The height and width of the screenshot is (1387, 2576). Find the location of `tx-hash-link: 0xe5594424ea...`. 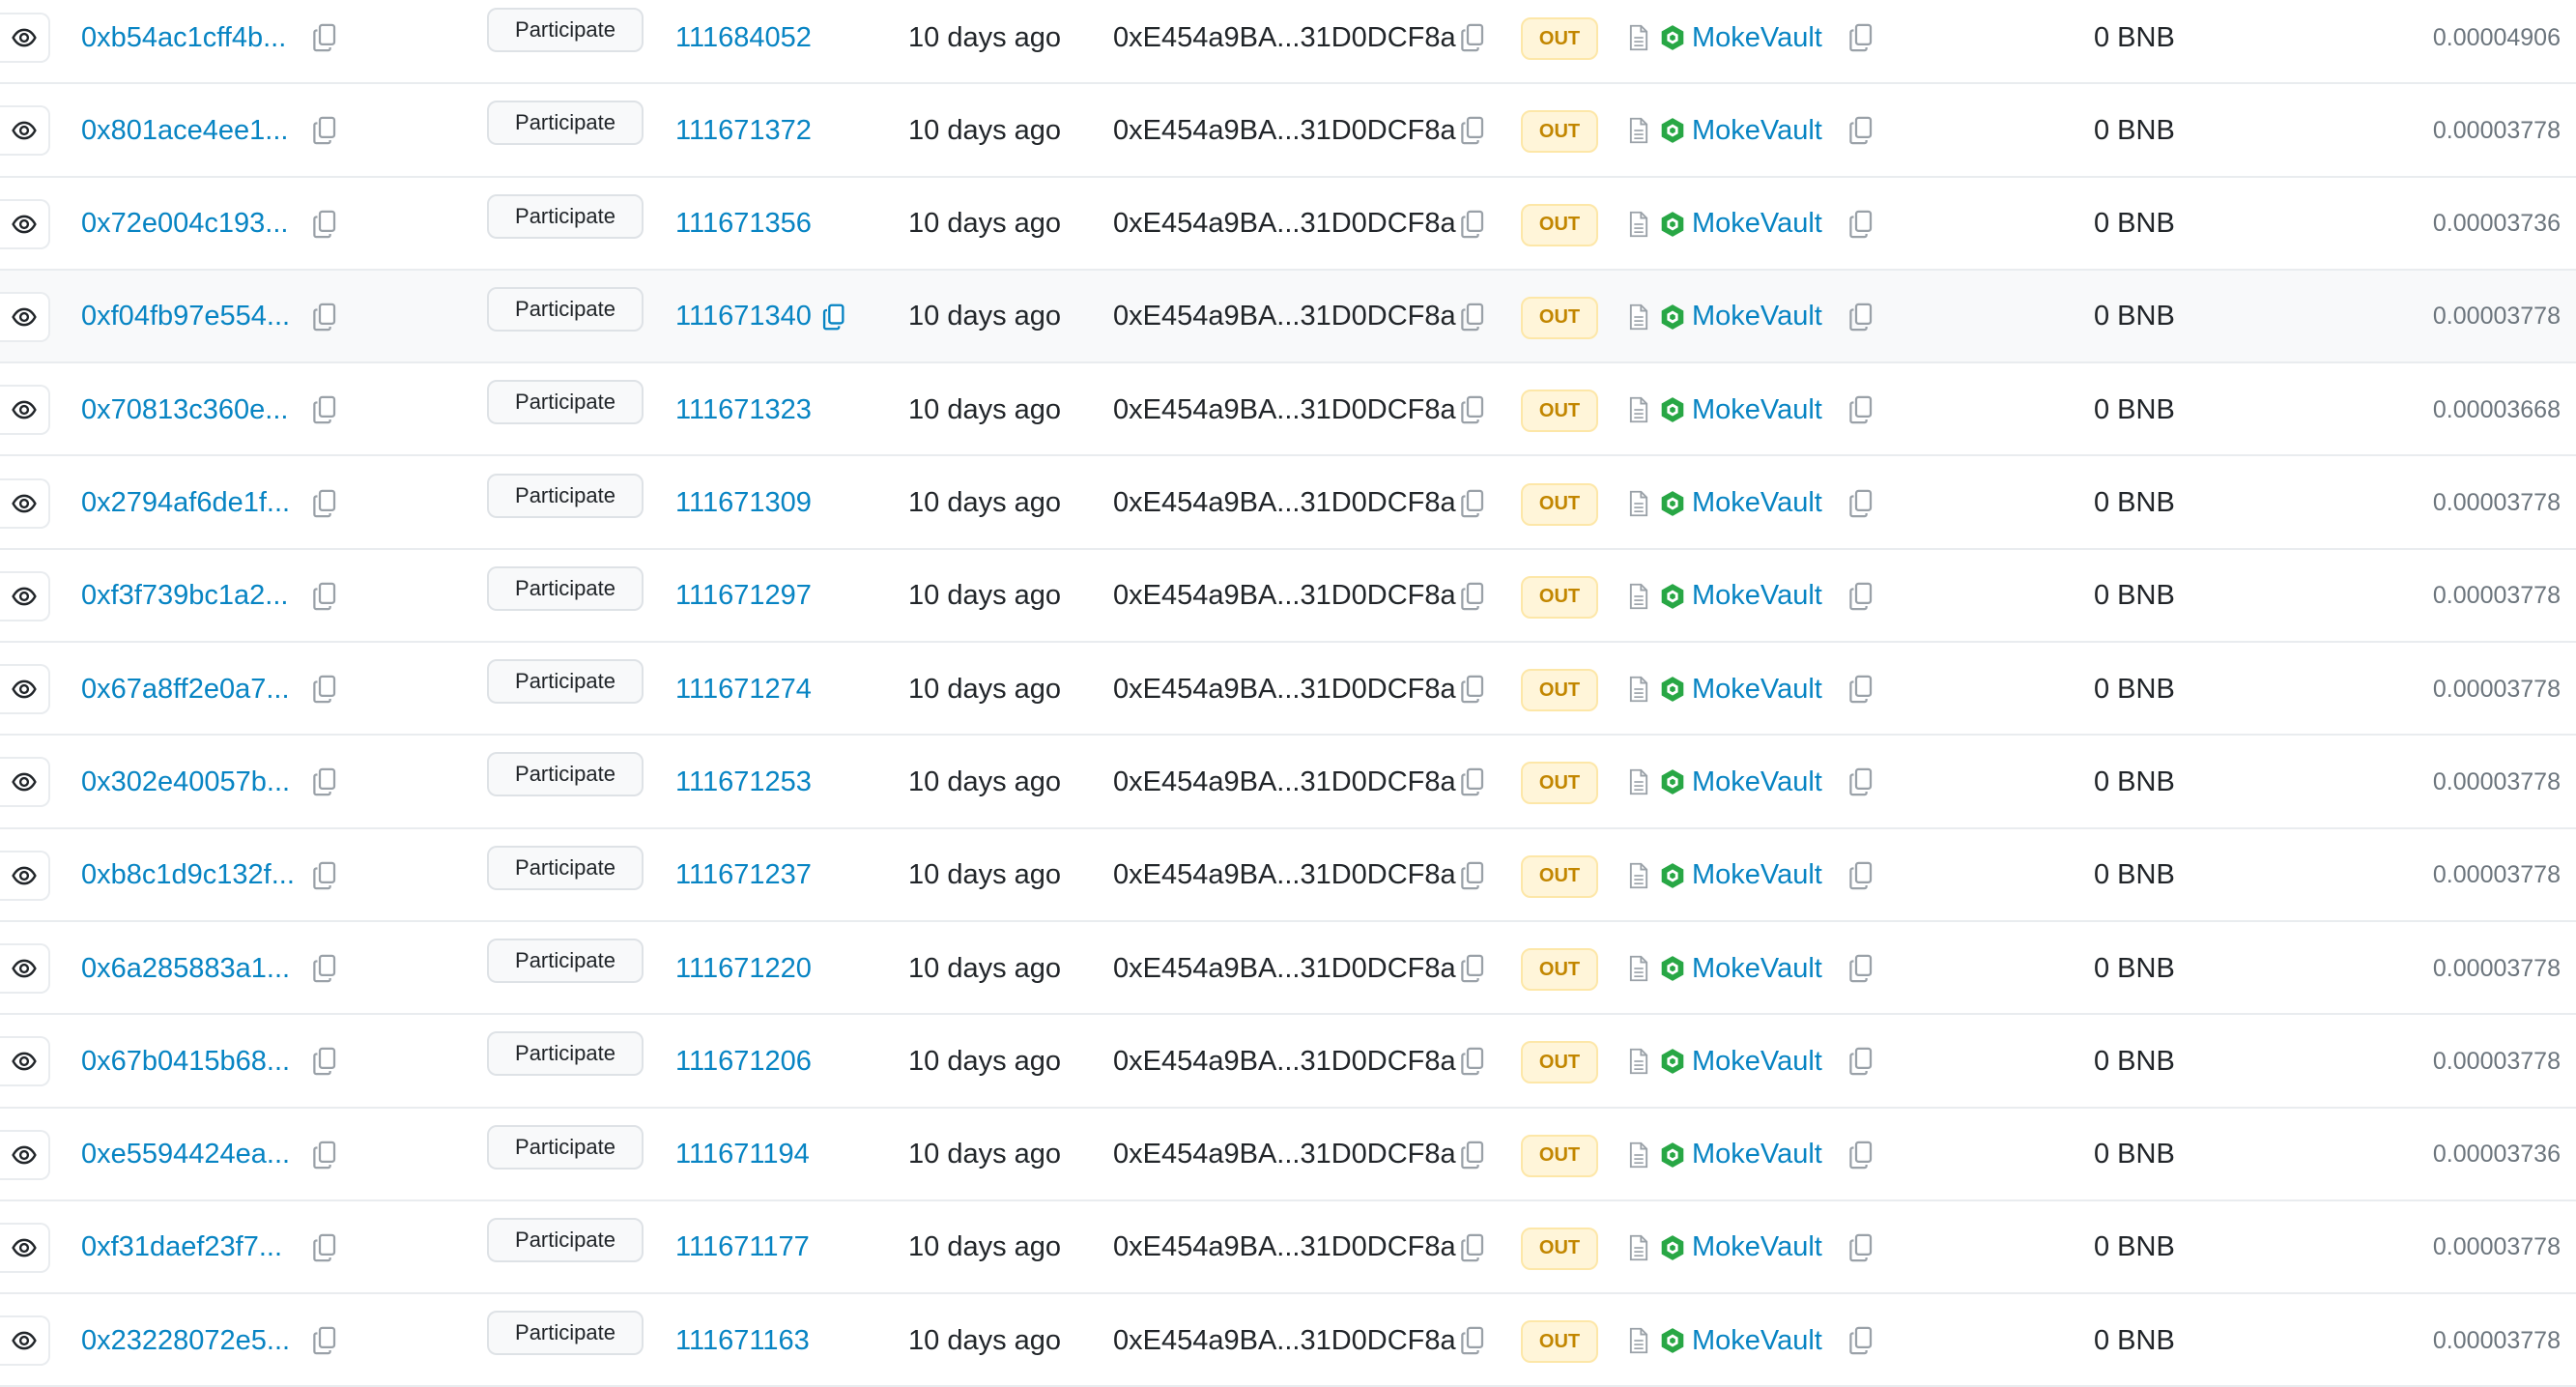

tx-hash-link: 0xe5594424ea... is located at coordinates (186, 1155).